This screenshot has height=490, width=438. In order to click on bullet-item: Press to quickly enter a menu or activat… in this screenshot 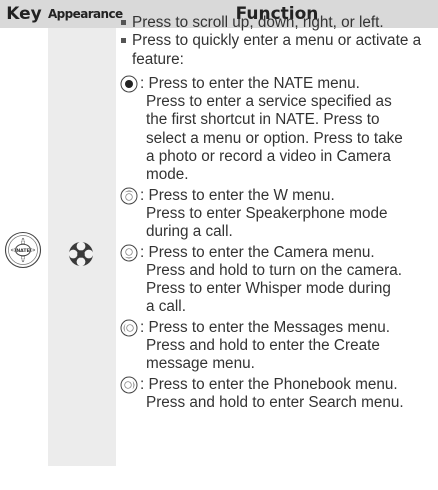, I will do `click(279, 50)`.